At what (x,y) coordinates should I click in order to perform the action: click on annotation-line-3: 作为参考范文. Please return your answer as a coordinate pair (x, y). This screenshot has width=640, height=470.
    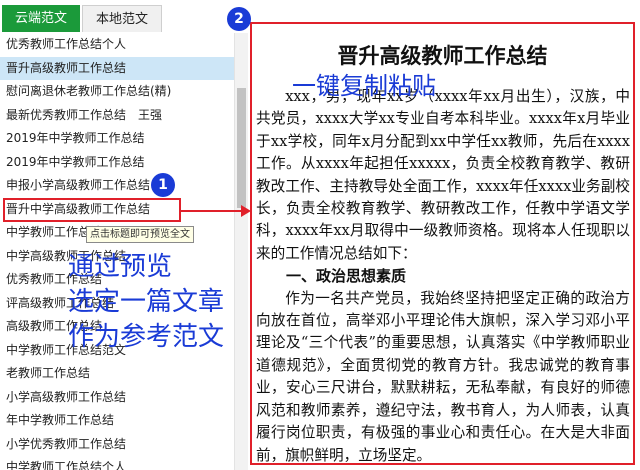
    Looking at the image, I should click on (146, 337).